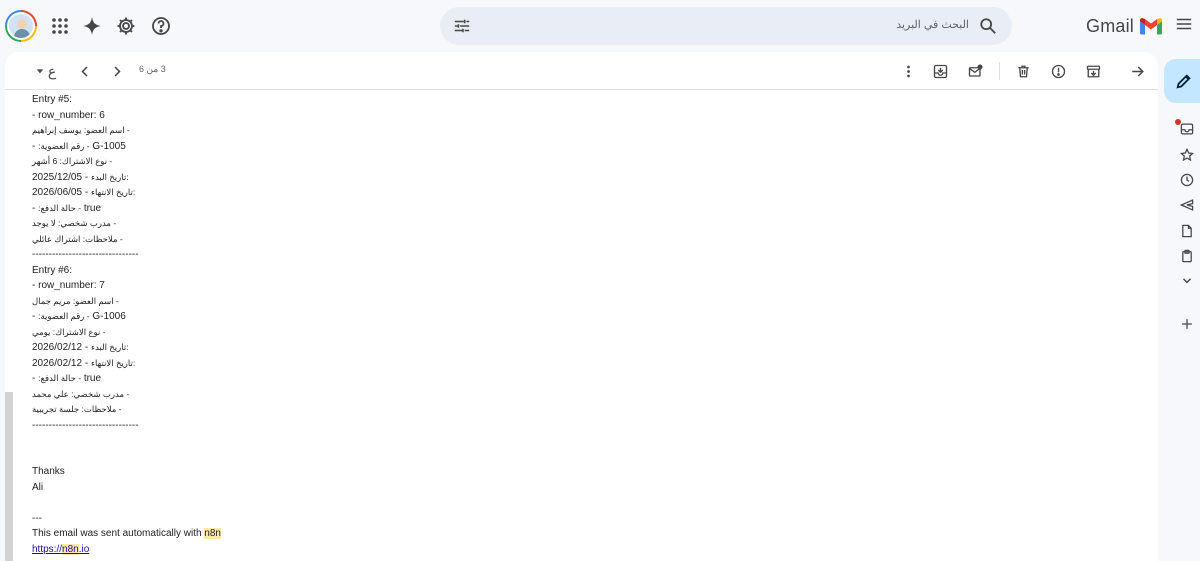 Image resolution: width=1200 pixels, height=561 pixels. I want to click on drafts-icon, so click(1187, 231).